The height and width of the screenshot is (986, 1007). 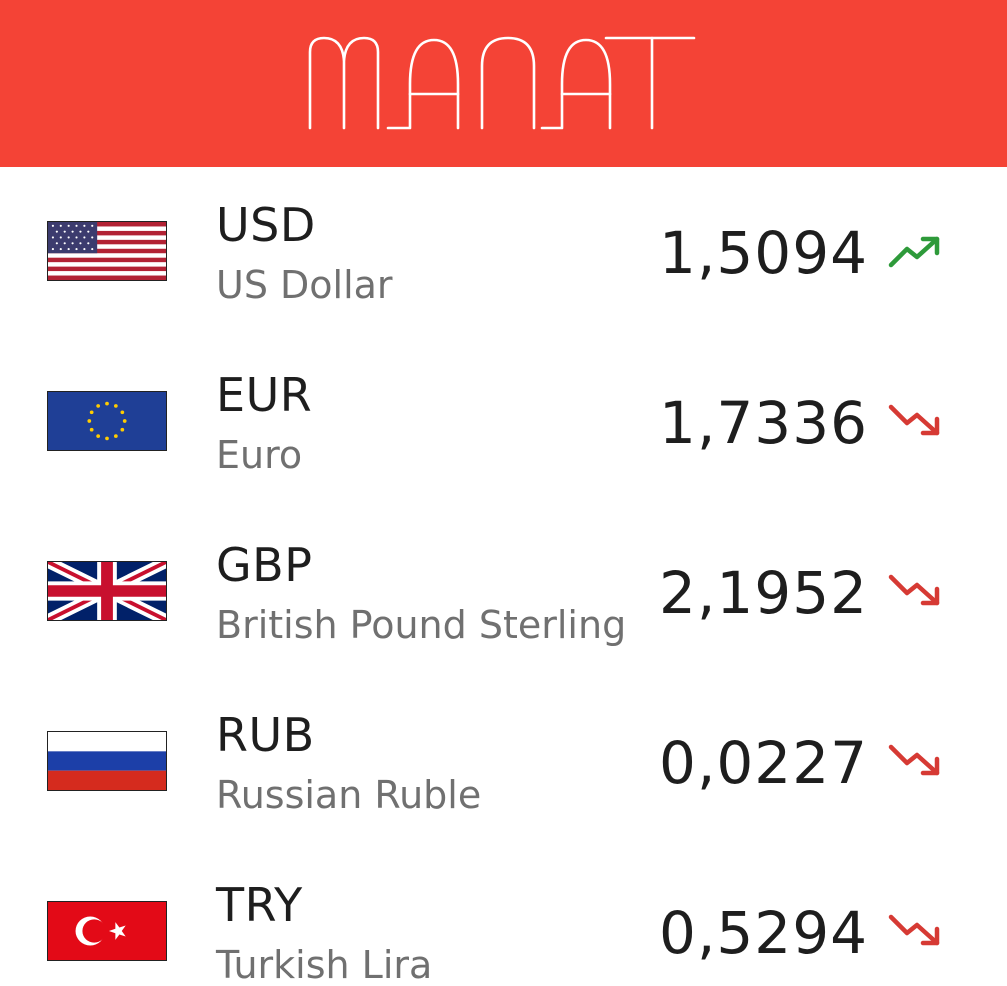 What do you see at coordinates (107, 251) in the screenshot?
I see `us-flag-icon` at bounding box center [107, 251].